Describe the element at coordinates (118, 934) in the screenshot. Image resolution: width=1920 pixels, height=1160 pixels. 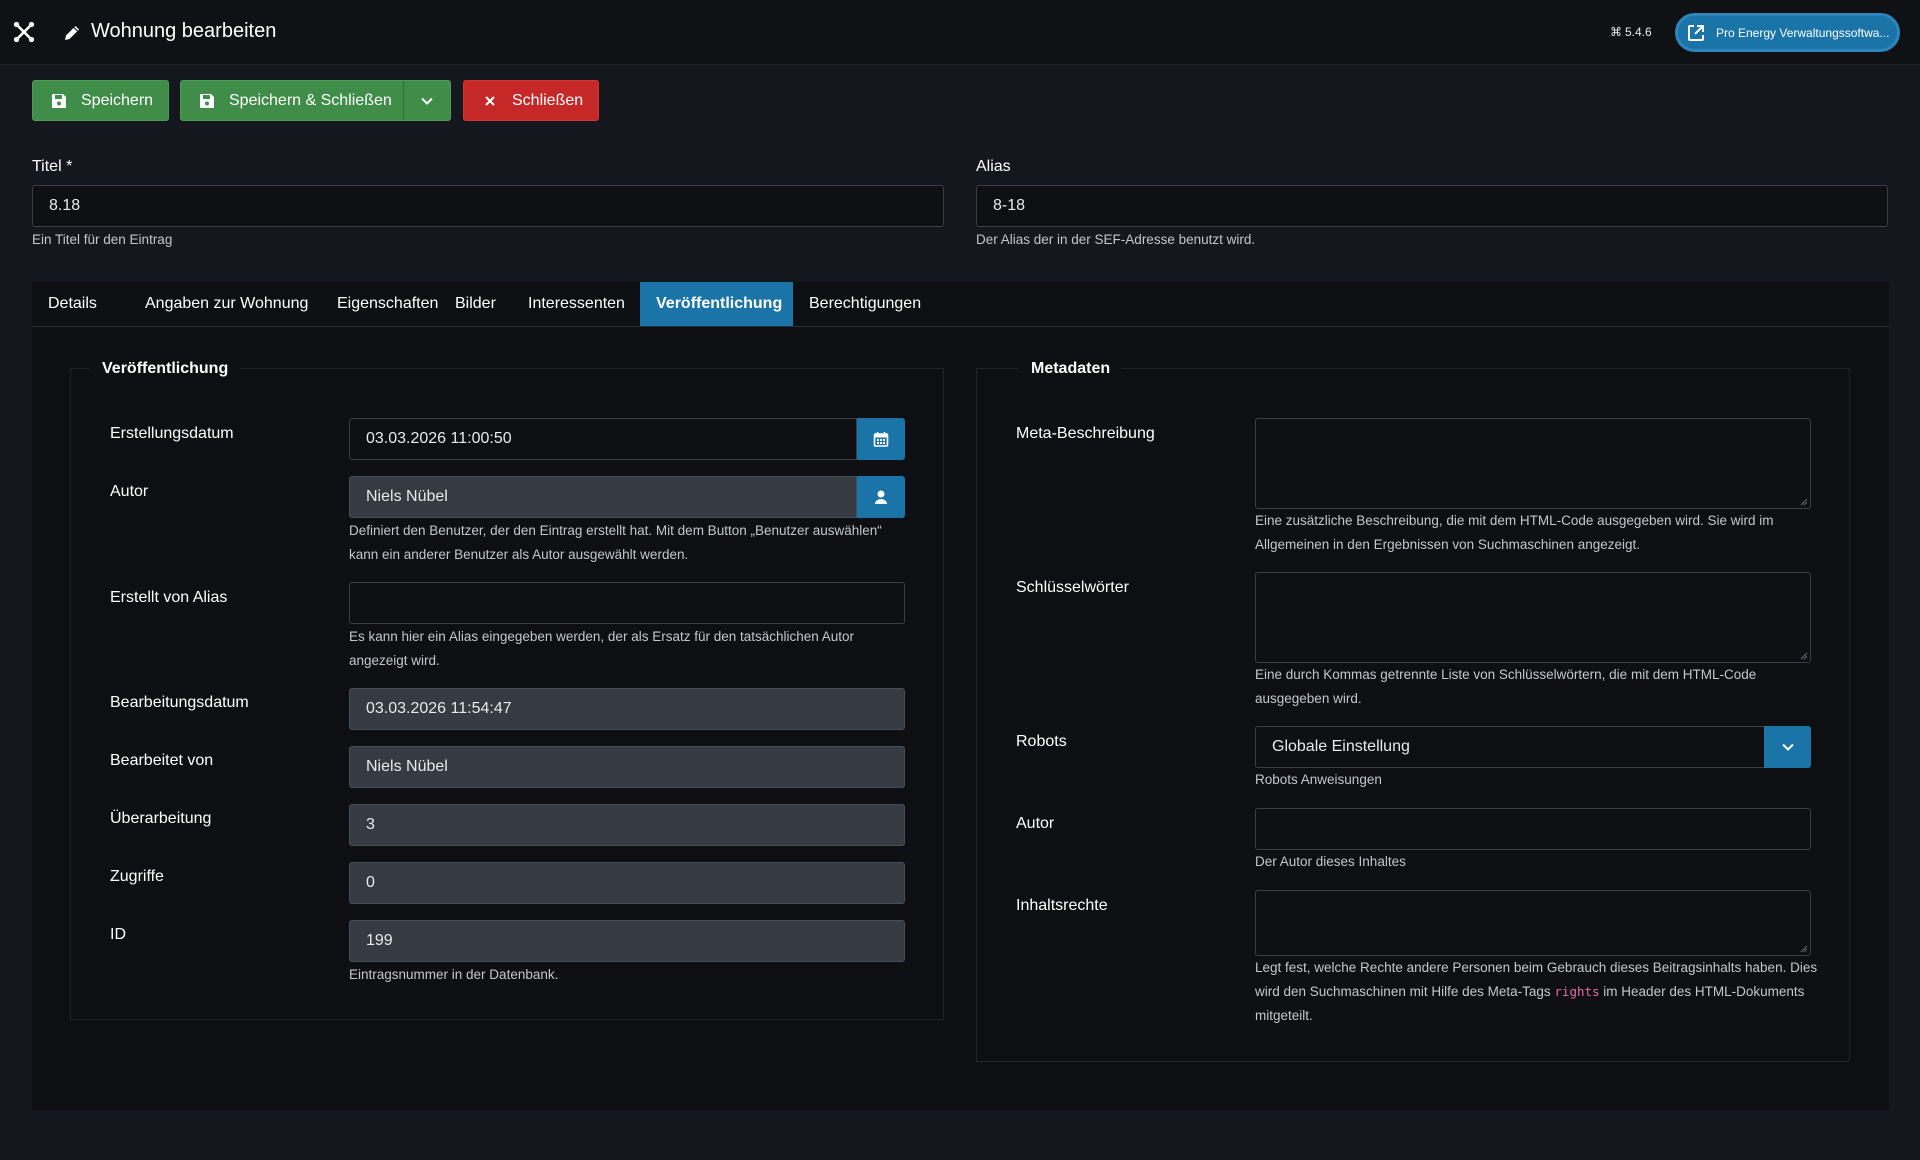
I see `id-label: ID` at that location.